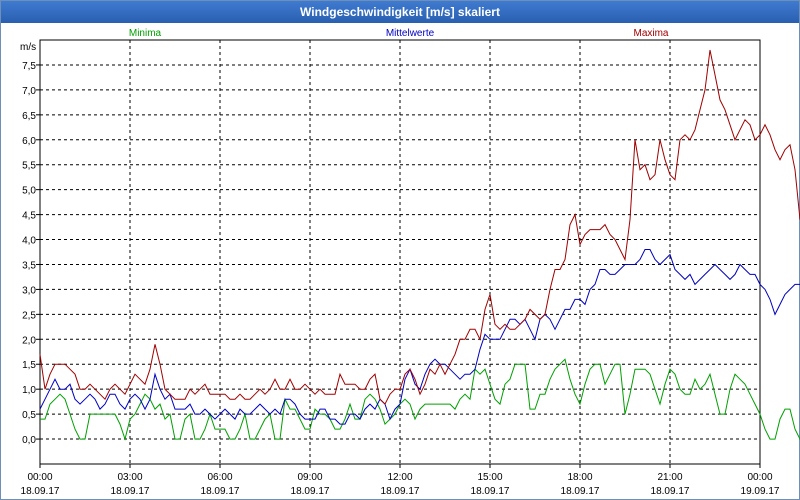  What do you see at coordinates (29, 216) in the screenshot?
I see `y-tick-label: 4,5` at bounding box center [29, 216].